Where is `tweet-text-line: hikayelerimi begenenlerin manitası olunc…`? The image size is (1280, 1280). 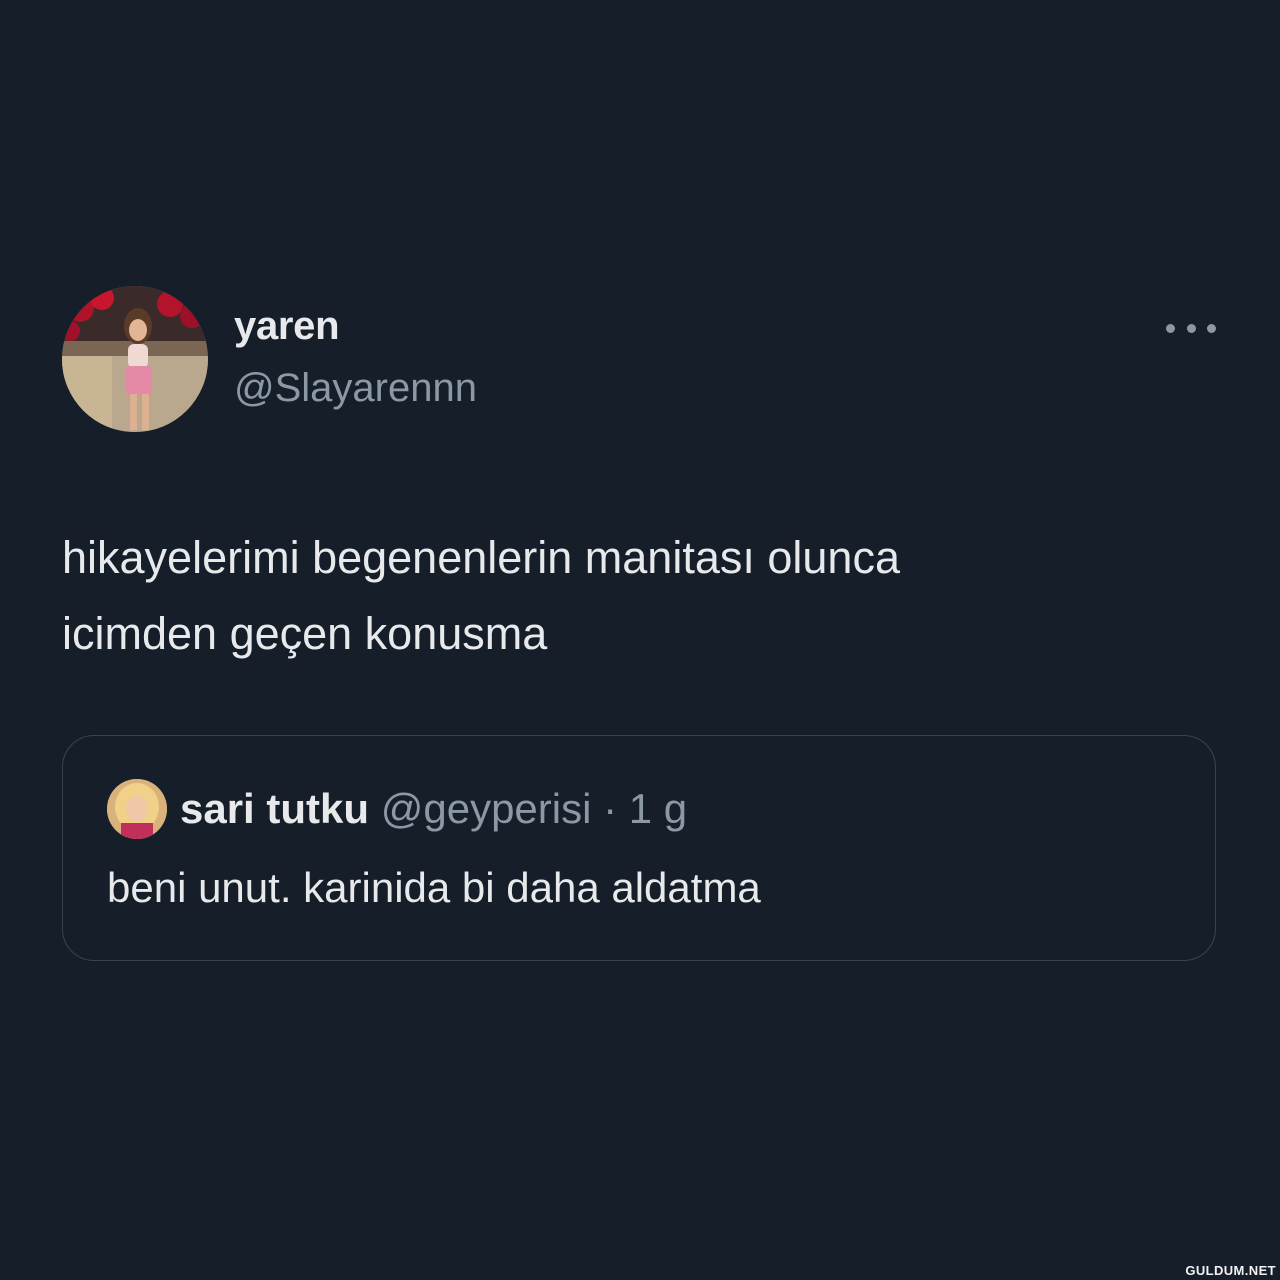
tweet-text-line: hikayelerimi begenenlerin manitası olunc… is located at coordinates (481, 557).